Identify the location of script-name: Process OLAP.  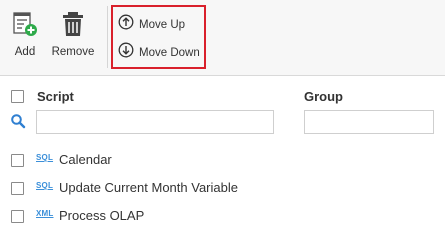
(101, 215).